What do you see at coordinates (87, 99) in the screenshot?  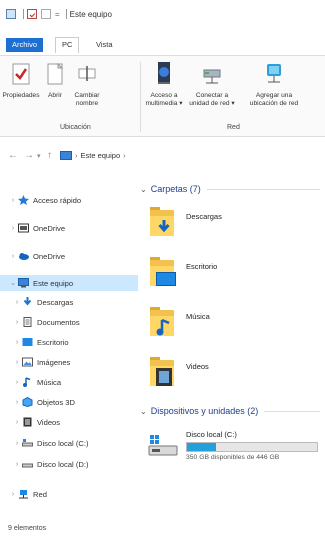 I see `rename-label: Cambiar nombre` at bounding box center [87, 99].